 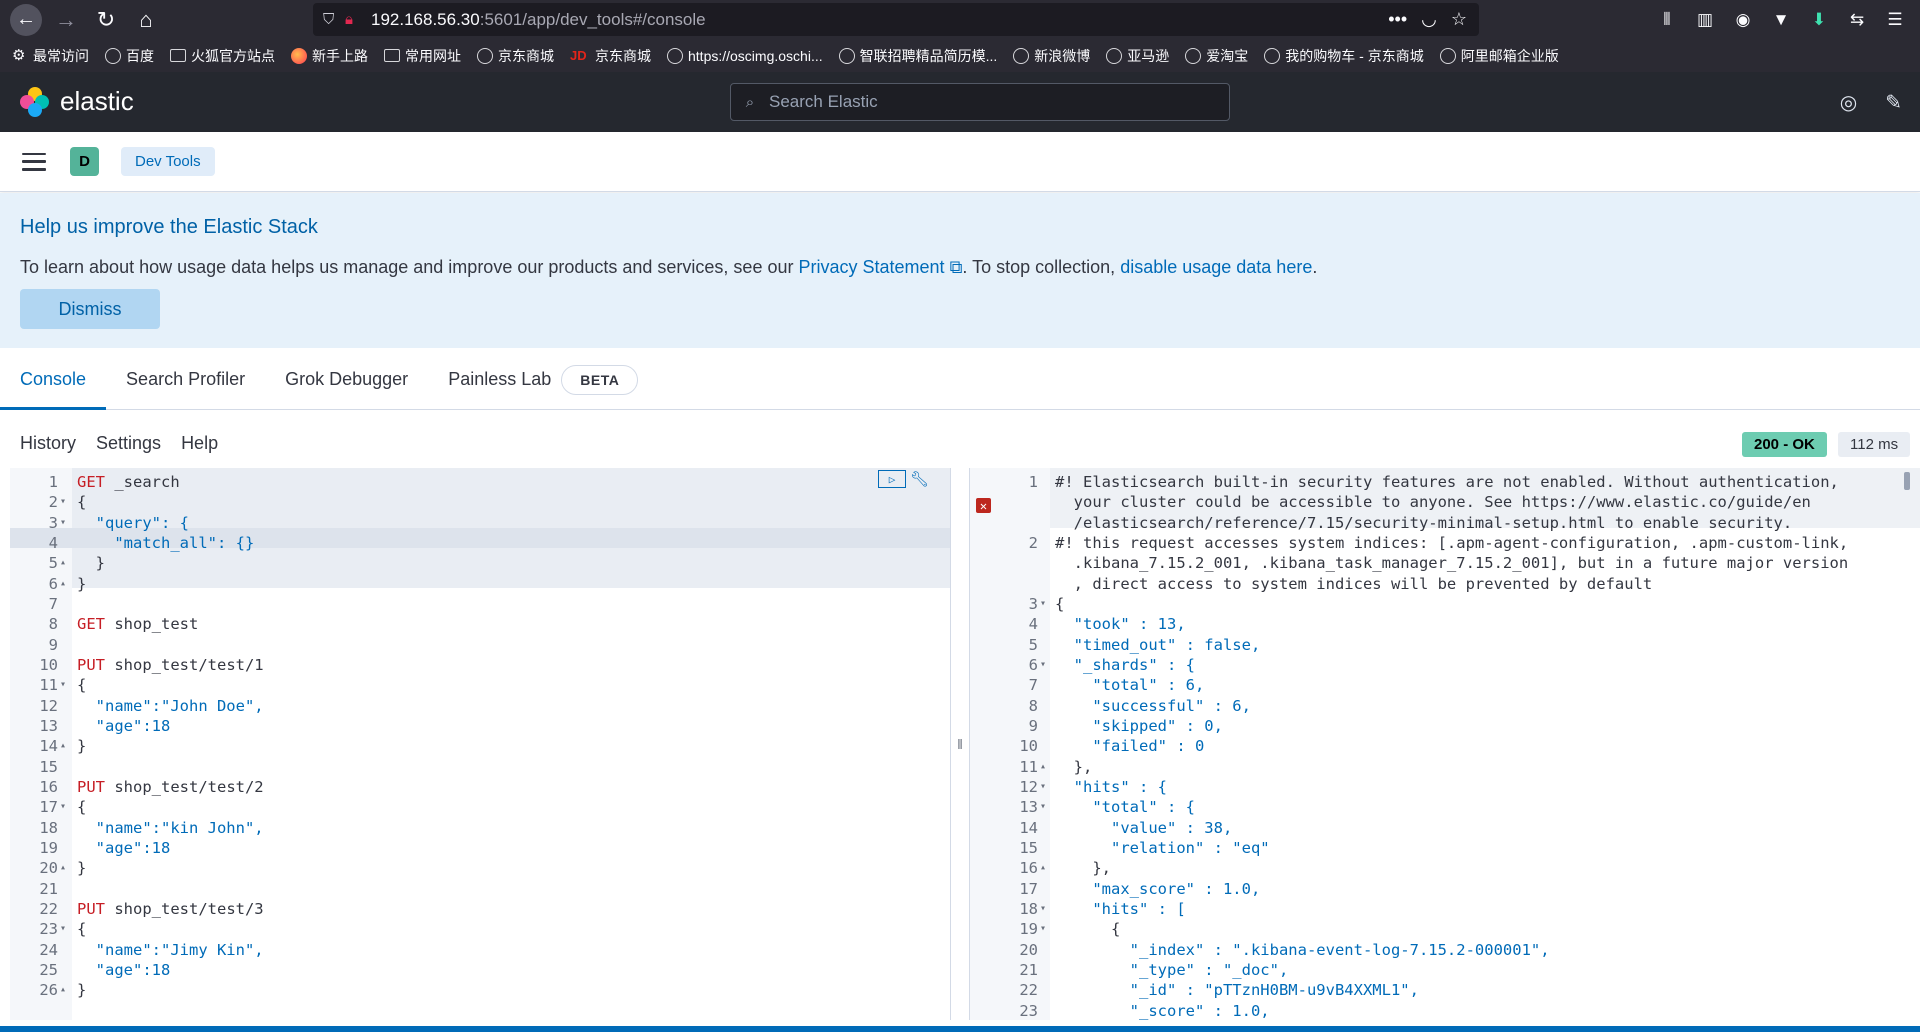 What do you see at coordinates (34, 161) in the screenshot?
I see `menu-toggle-icon` at bounding box center [34, 161].